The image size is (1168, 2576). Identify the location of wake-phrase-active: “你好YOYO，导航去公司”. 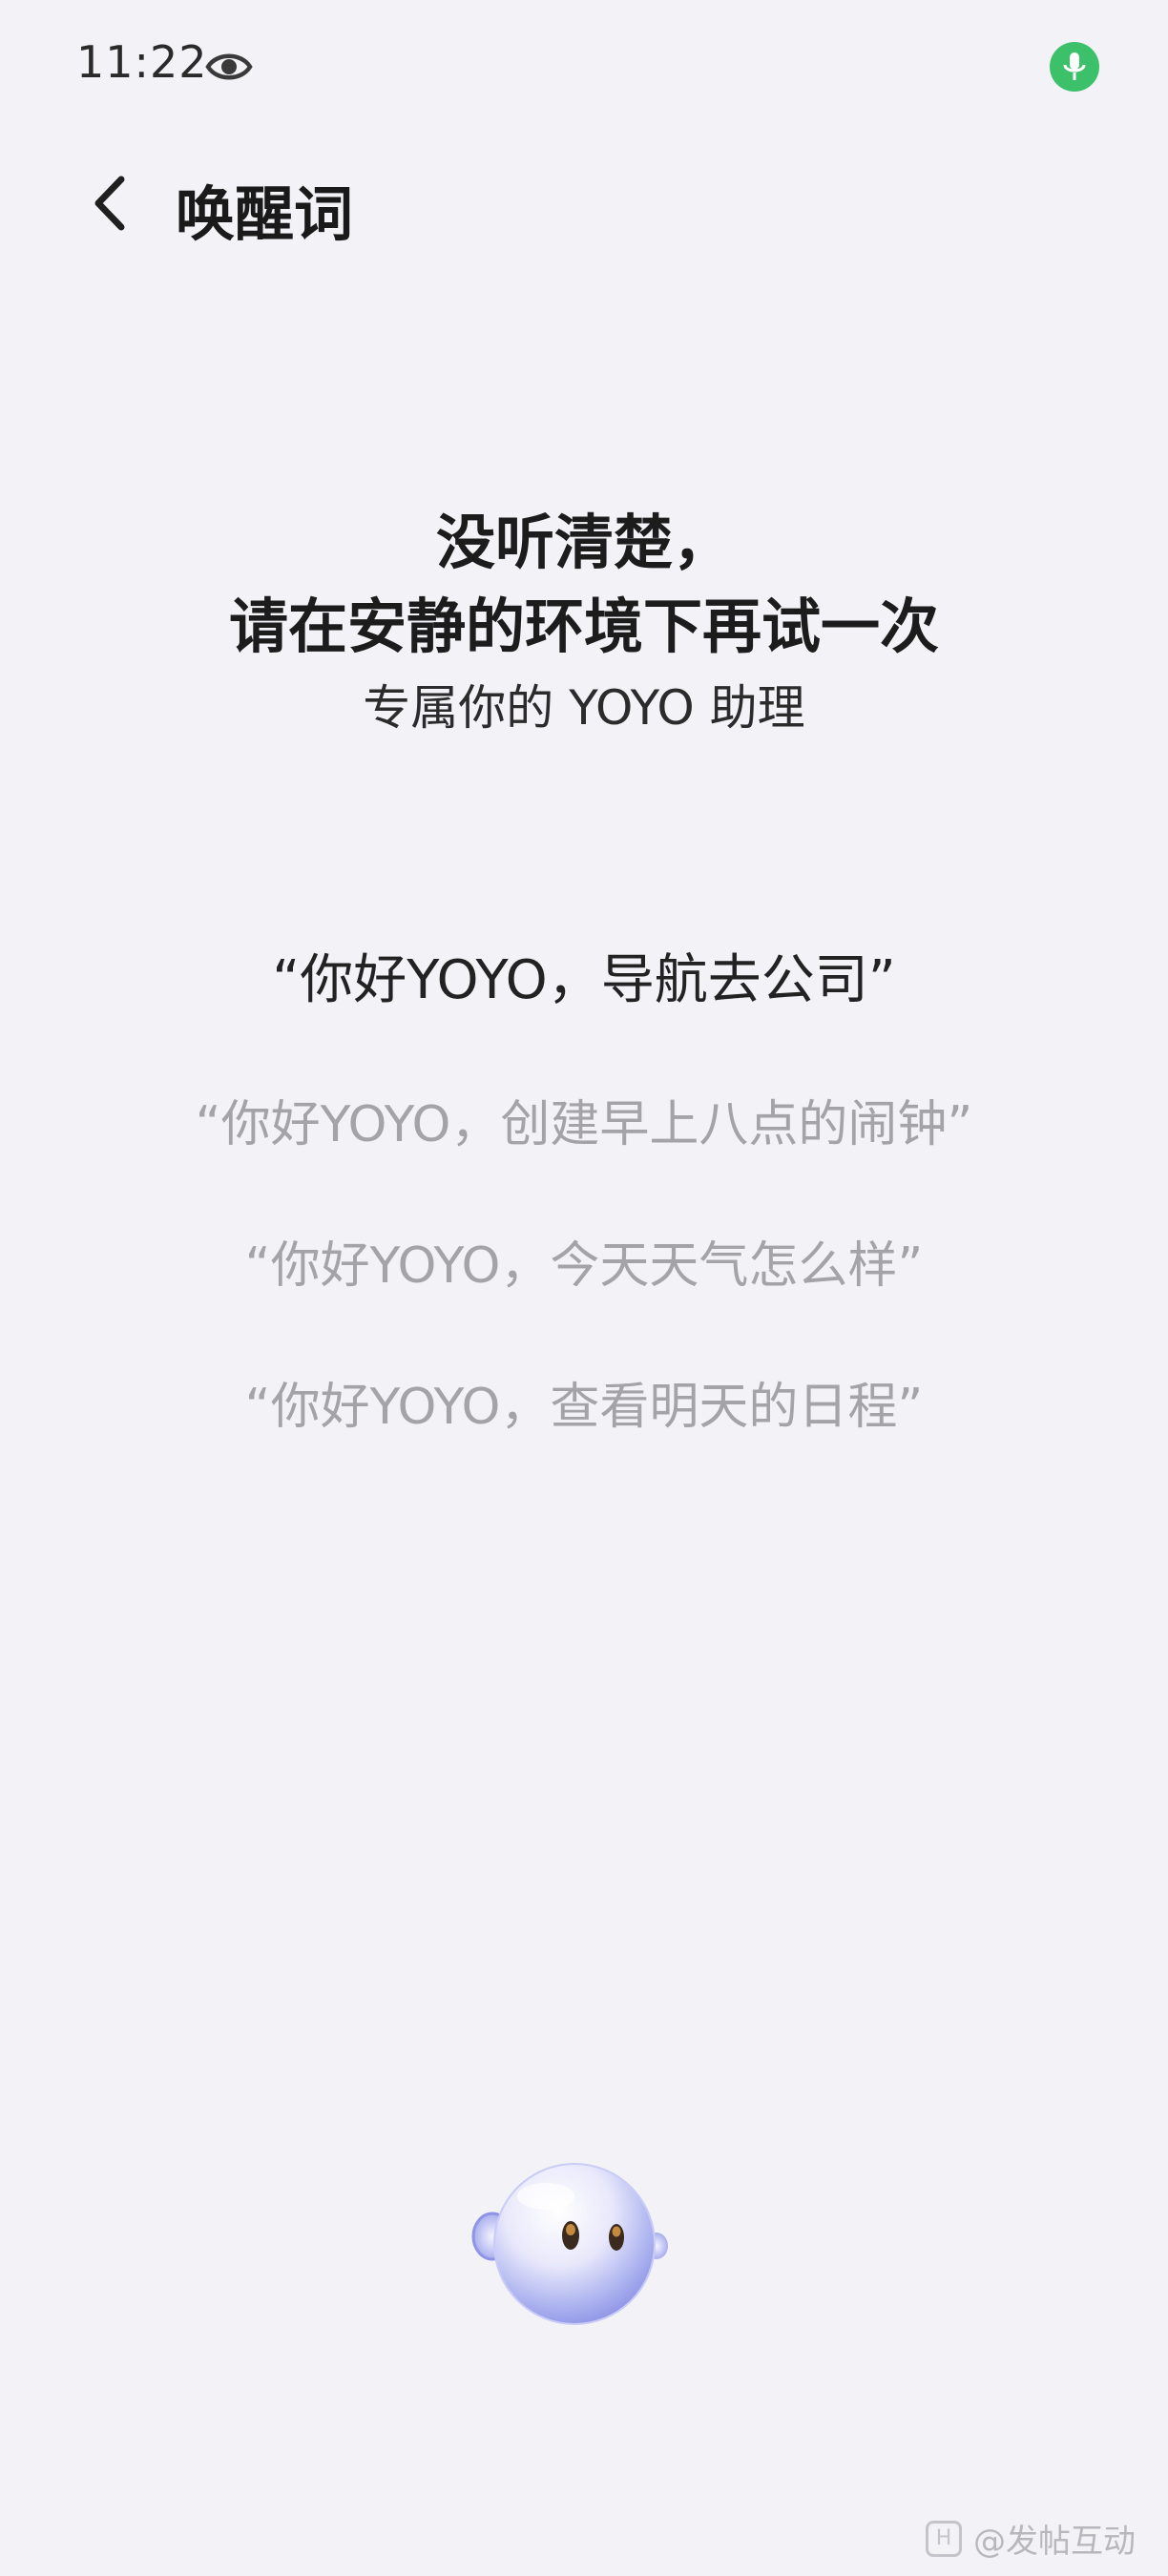
(584, 980).